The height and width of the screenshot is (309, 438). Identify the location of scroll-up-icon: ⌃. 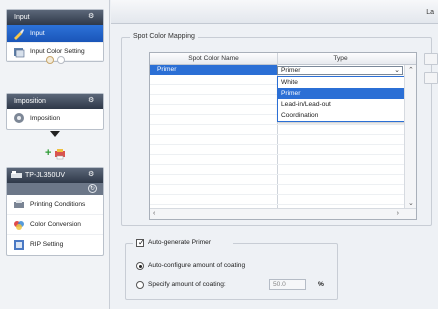
(411, 70).